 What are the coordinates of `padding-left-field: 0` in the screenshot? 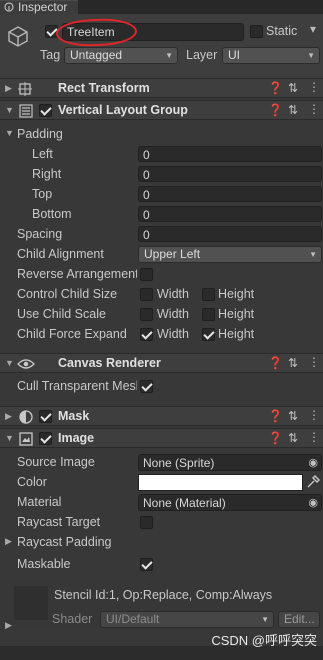 It's located at (230, 154).